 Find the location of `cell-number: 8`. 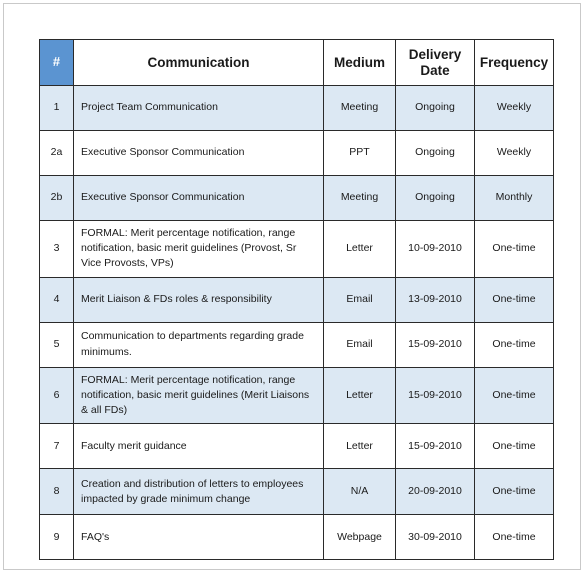

cell-number: 8 is located at coordinates (56, 492).